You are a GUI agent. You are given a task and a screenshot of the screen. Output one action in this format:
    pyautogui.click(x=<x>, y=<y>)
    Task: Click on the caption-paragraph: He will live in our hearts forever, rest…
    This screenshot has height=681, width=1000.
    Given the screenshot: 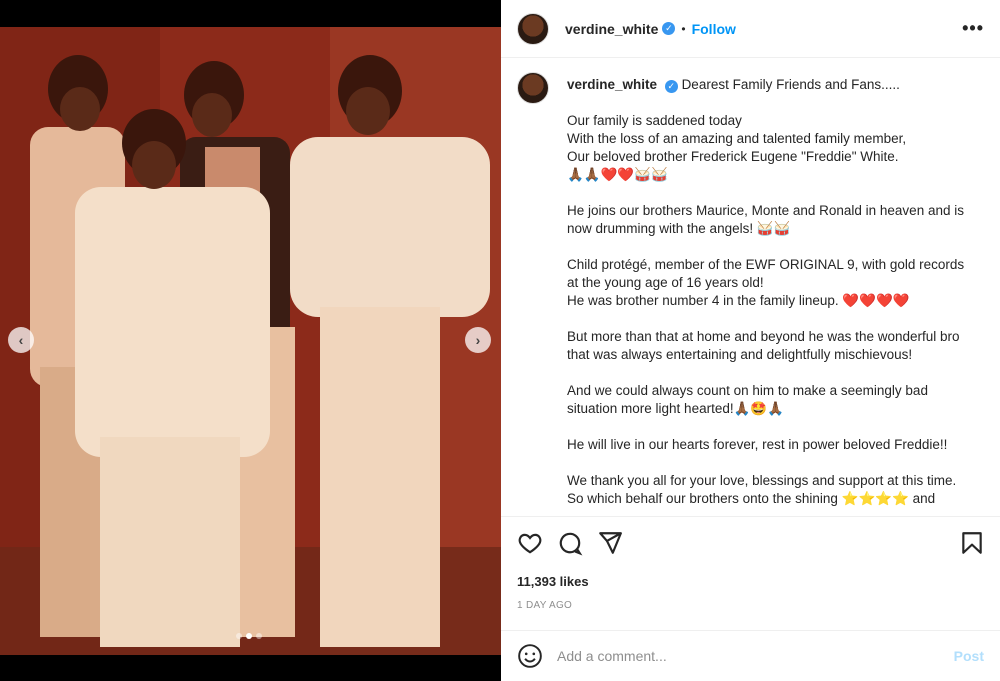 What is the action you would take?
    pyautogui.click(x=757, y=444)
    